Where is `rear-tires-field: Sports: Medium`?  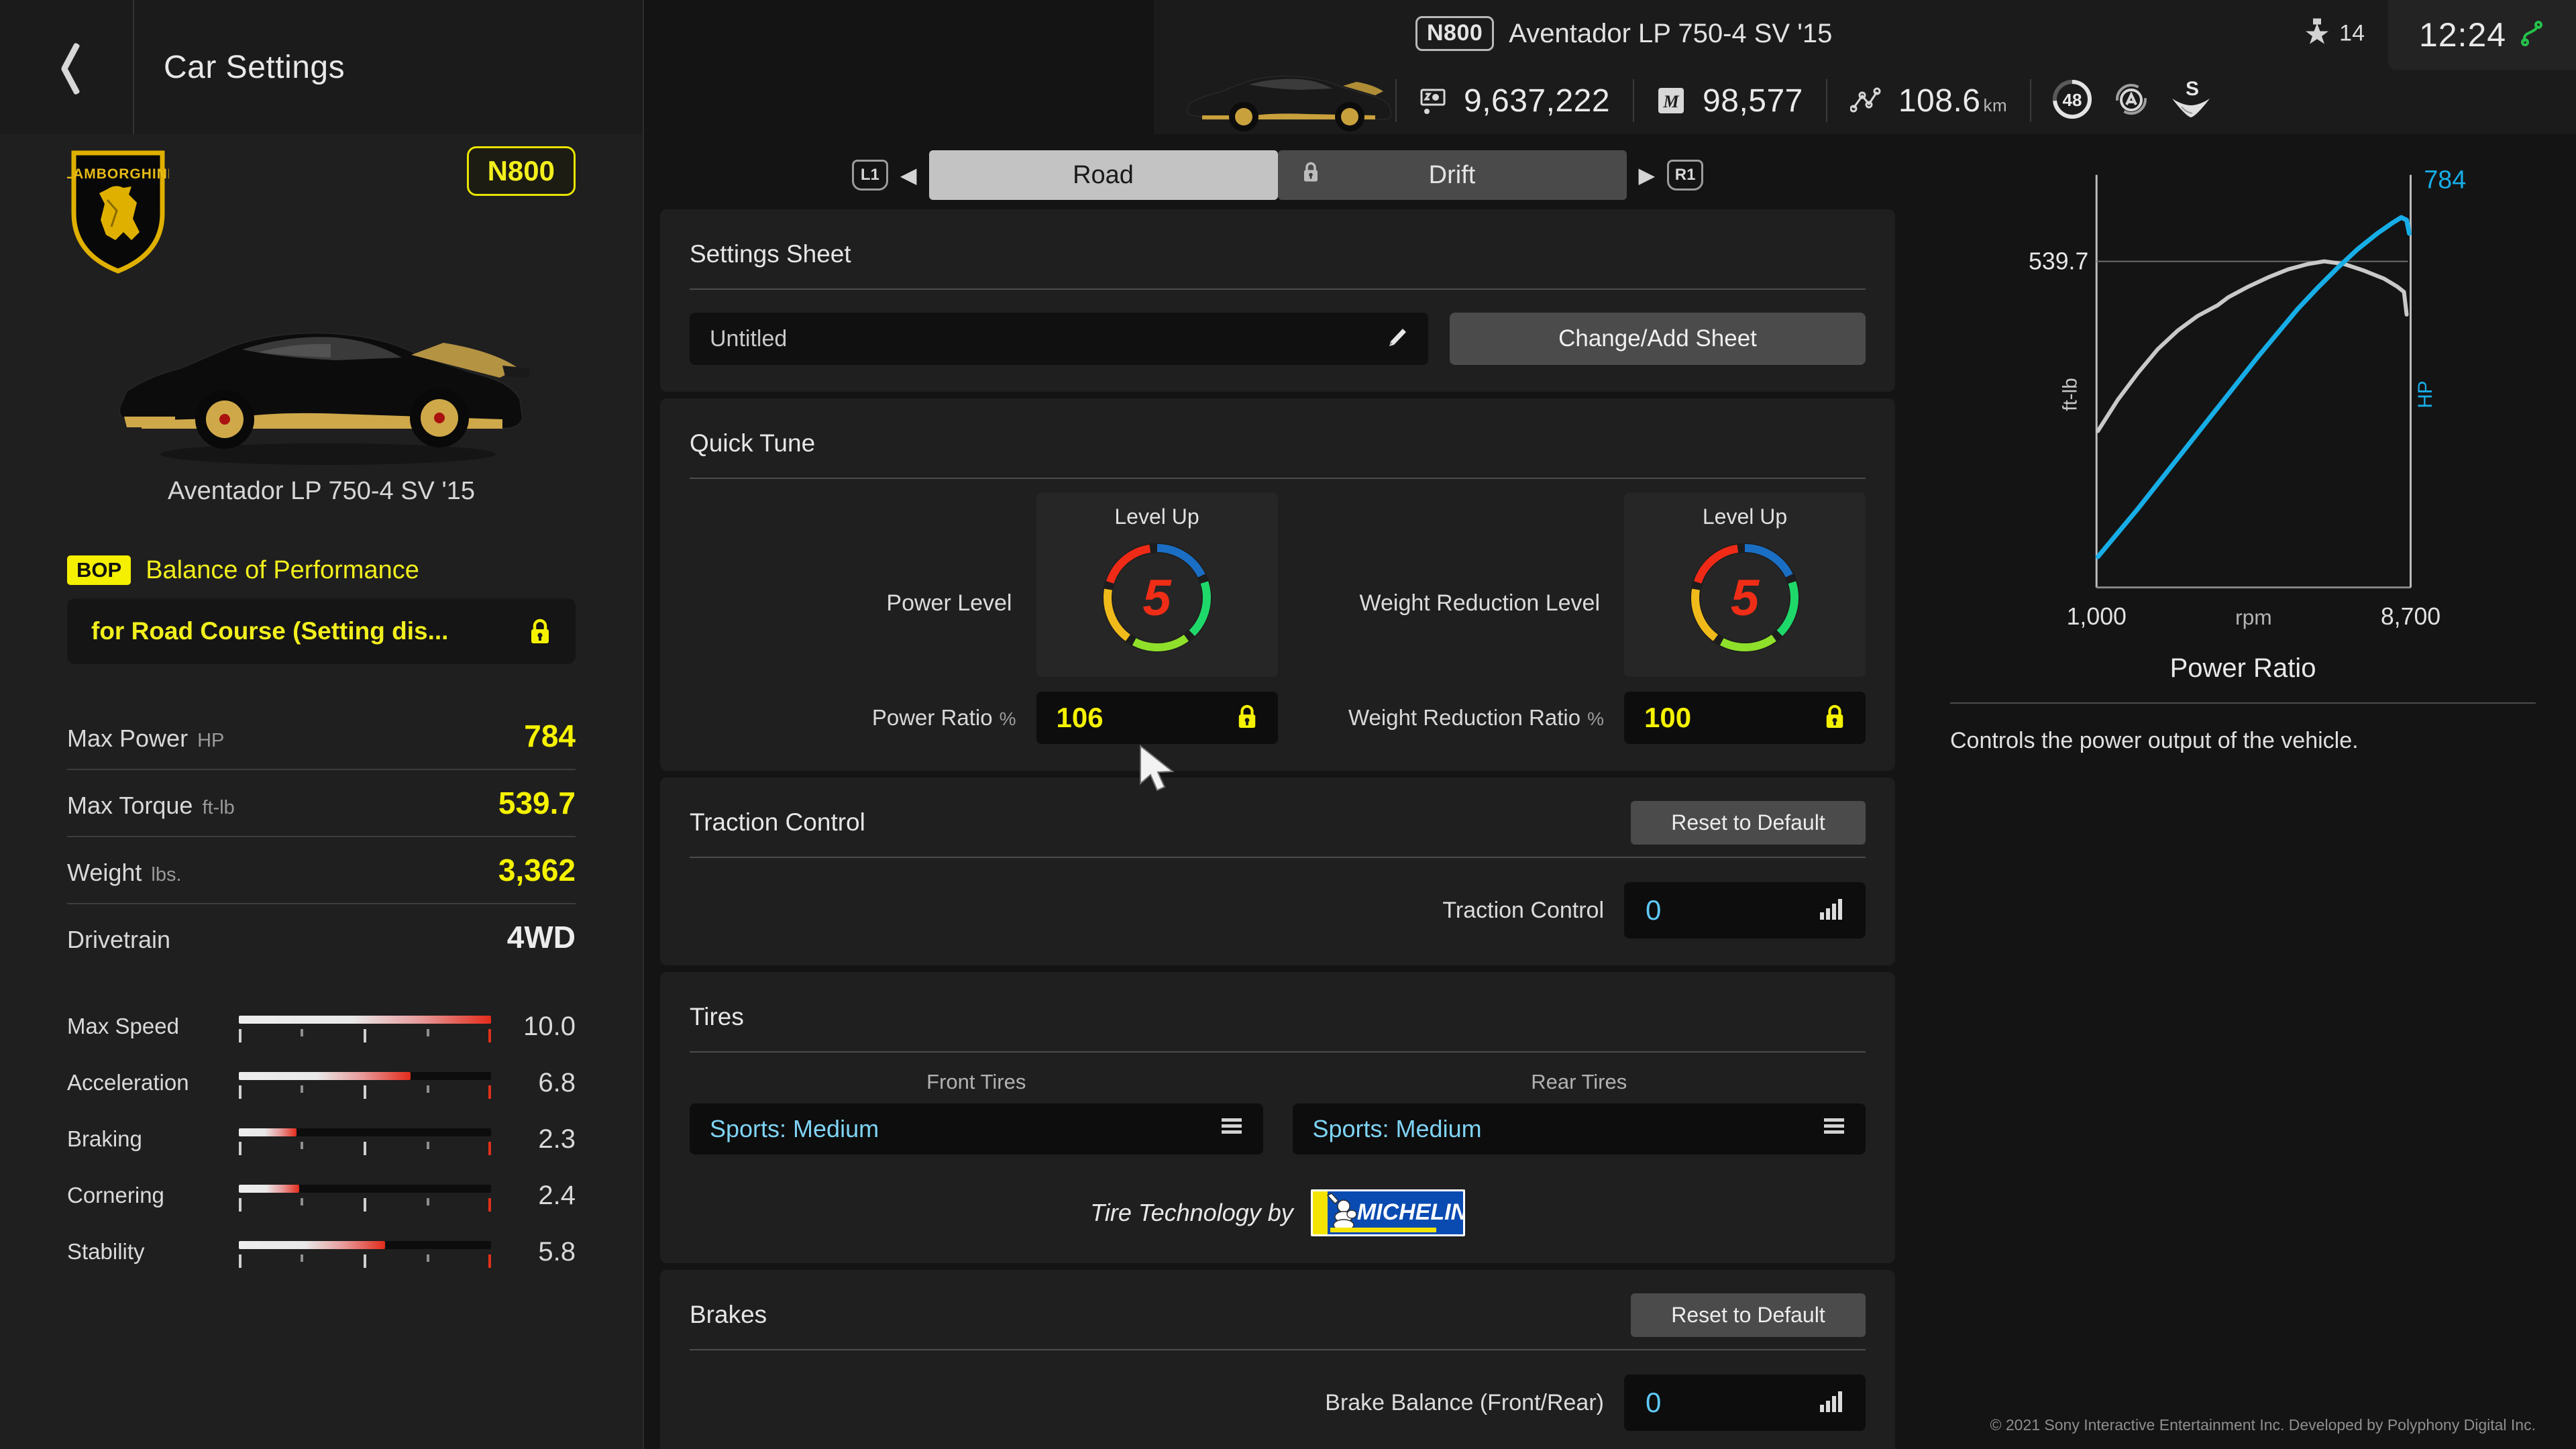
rear-tires-field: Sports: Medium is located at coordinates (1579, 1129).